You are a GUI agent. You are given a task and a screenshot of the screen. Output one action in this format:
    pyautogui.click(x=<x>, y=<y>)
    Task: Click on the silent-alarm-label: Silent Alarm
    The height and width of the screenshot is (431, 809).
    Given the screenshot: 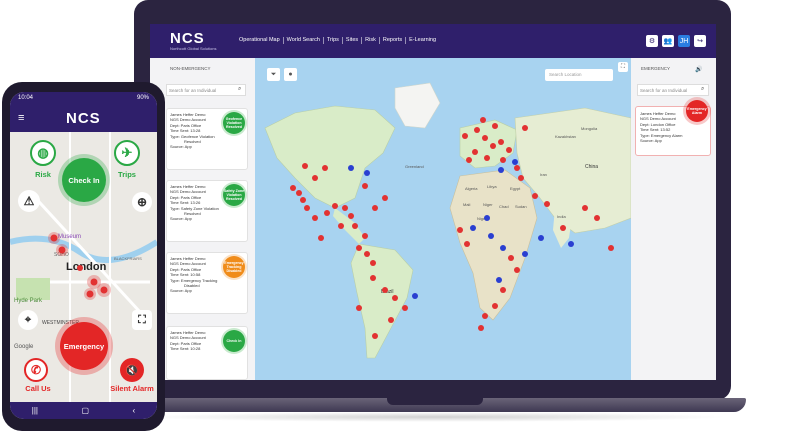 What is the action you would take?
    pyautogui.click(x=131, y=388)
    